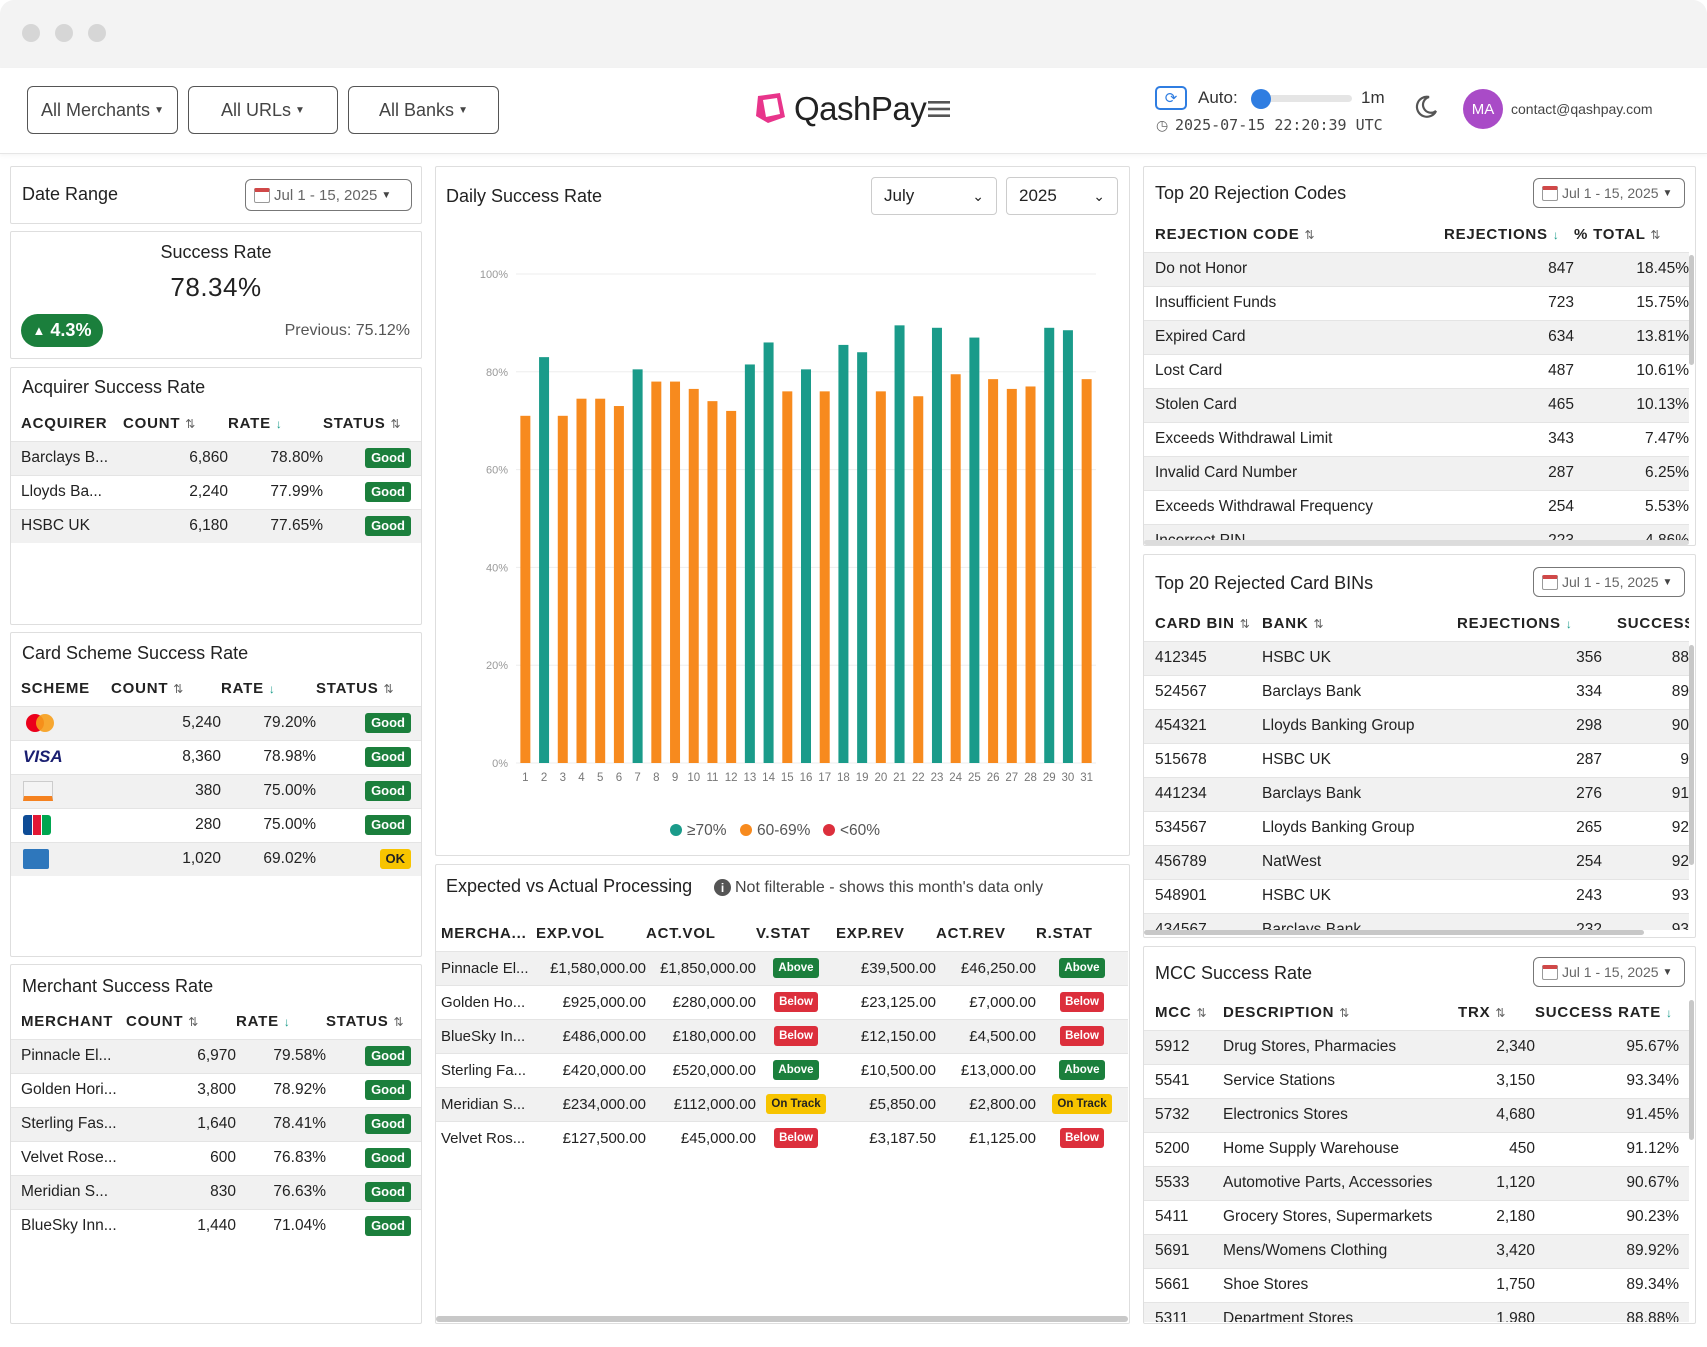  Describe the element at coordinates (423, 110) in the screenshot. I see `bank-filter-dropdown: All Banks ▼` at that location.